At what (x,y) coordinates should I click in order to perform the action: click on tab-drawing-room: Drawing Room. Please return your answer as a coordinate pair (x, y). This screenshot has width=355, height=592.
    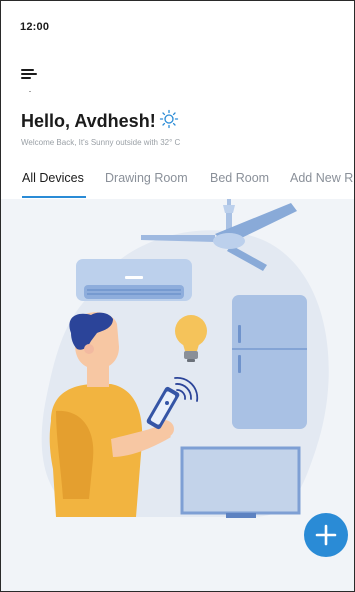
    Looking at the image, I should click on (146, 178).